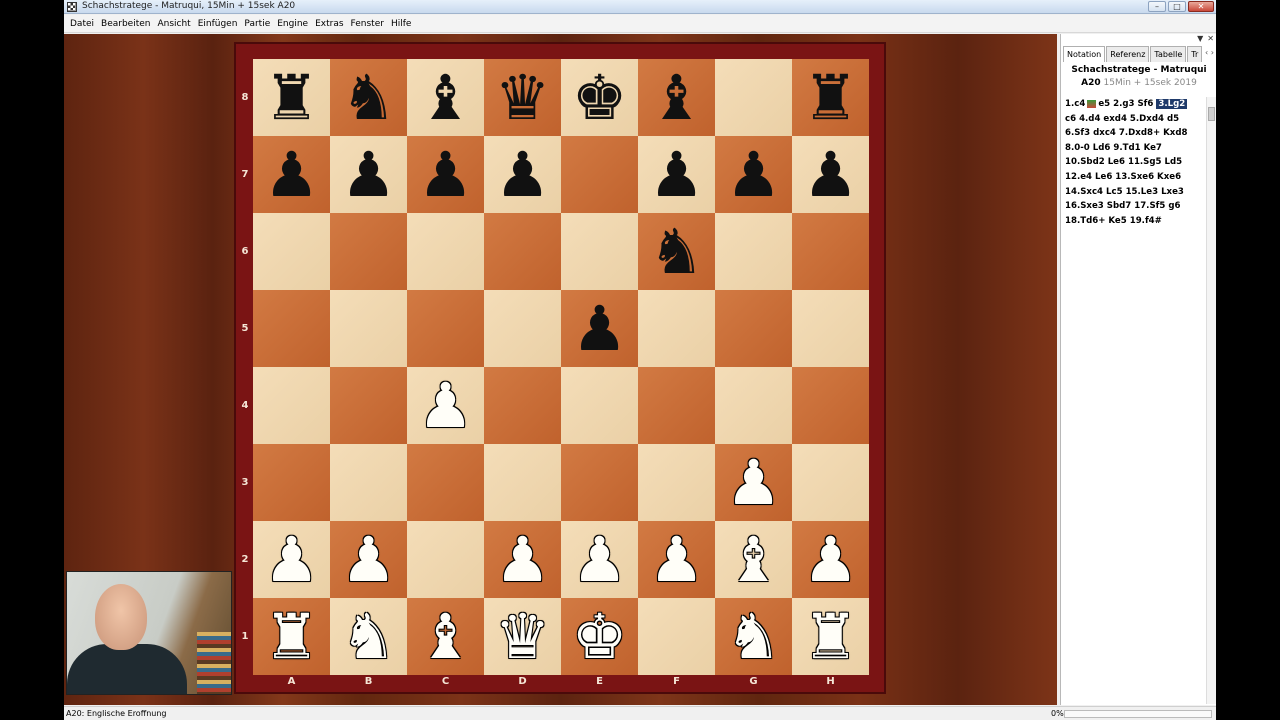 The width and height of the screenshot is (1280, 720). I want to click on square-e5: ♟, so click(599, 328).